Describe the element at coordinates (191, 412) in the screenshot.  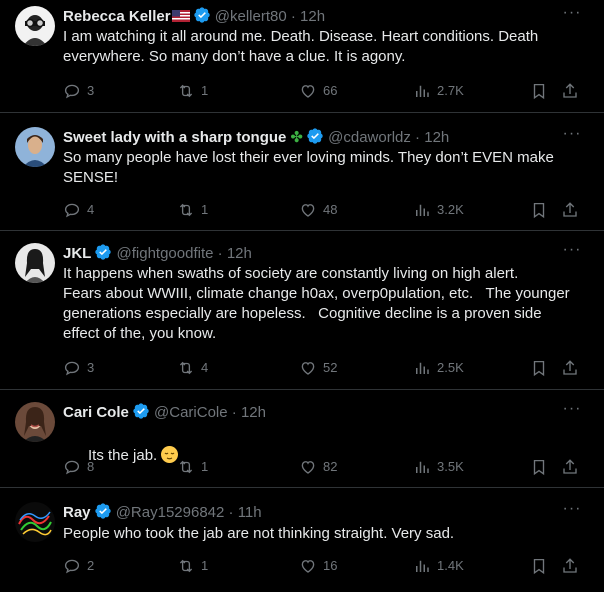
I see `user-handle: @CariCole` at that location.